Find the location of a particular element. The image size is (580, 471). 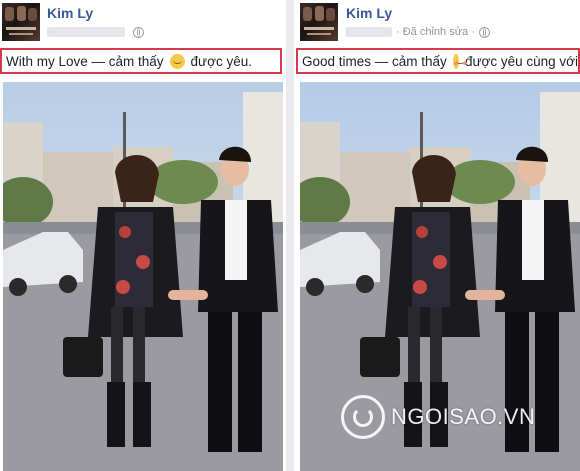

status-text: Good times — cảm thấy is located at coordinates (374, 61).